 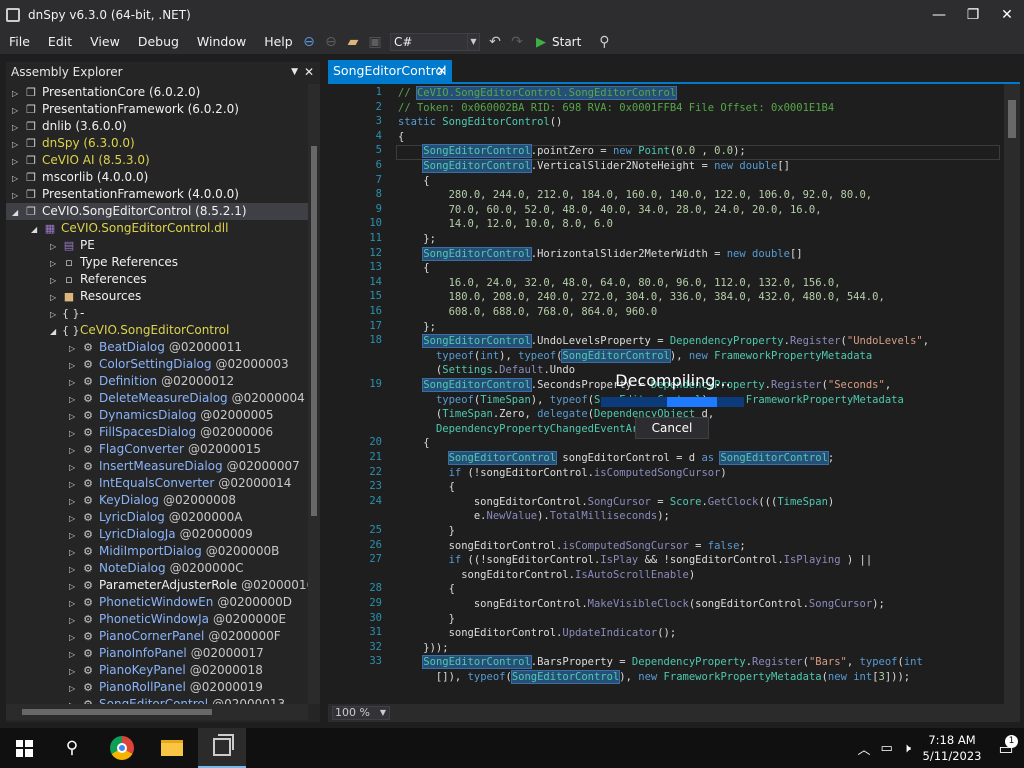 I want to click on tree-node: ◢ ❐ CeVIO.SongEditorControl (8.5.2.1), so click(x=157, y=211).